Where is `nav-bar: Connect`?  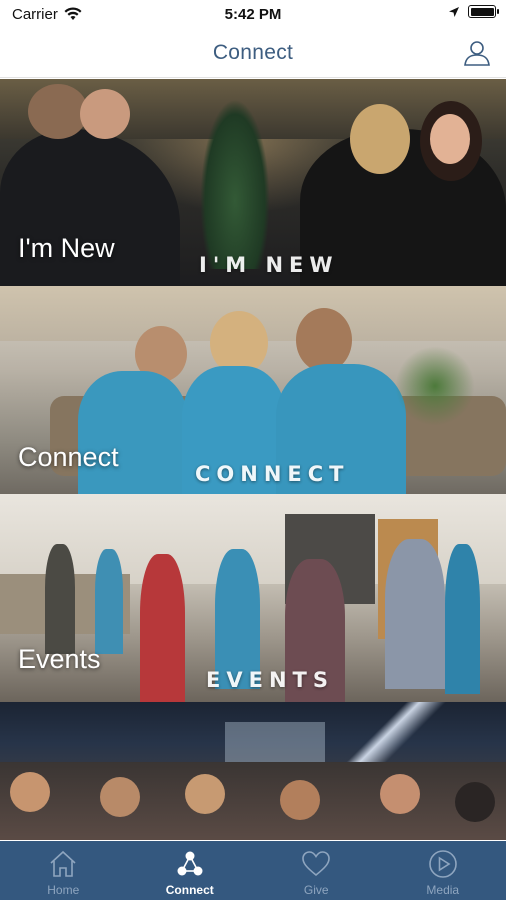
nav-bar: Connect is located at coordinates (253, 53).